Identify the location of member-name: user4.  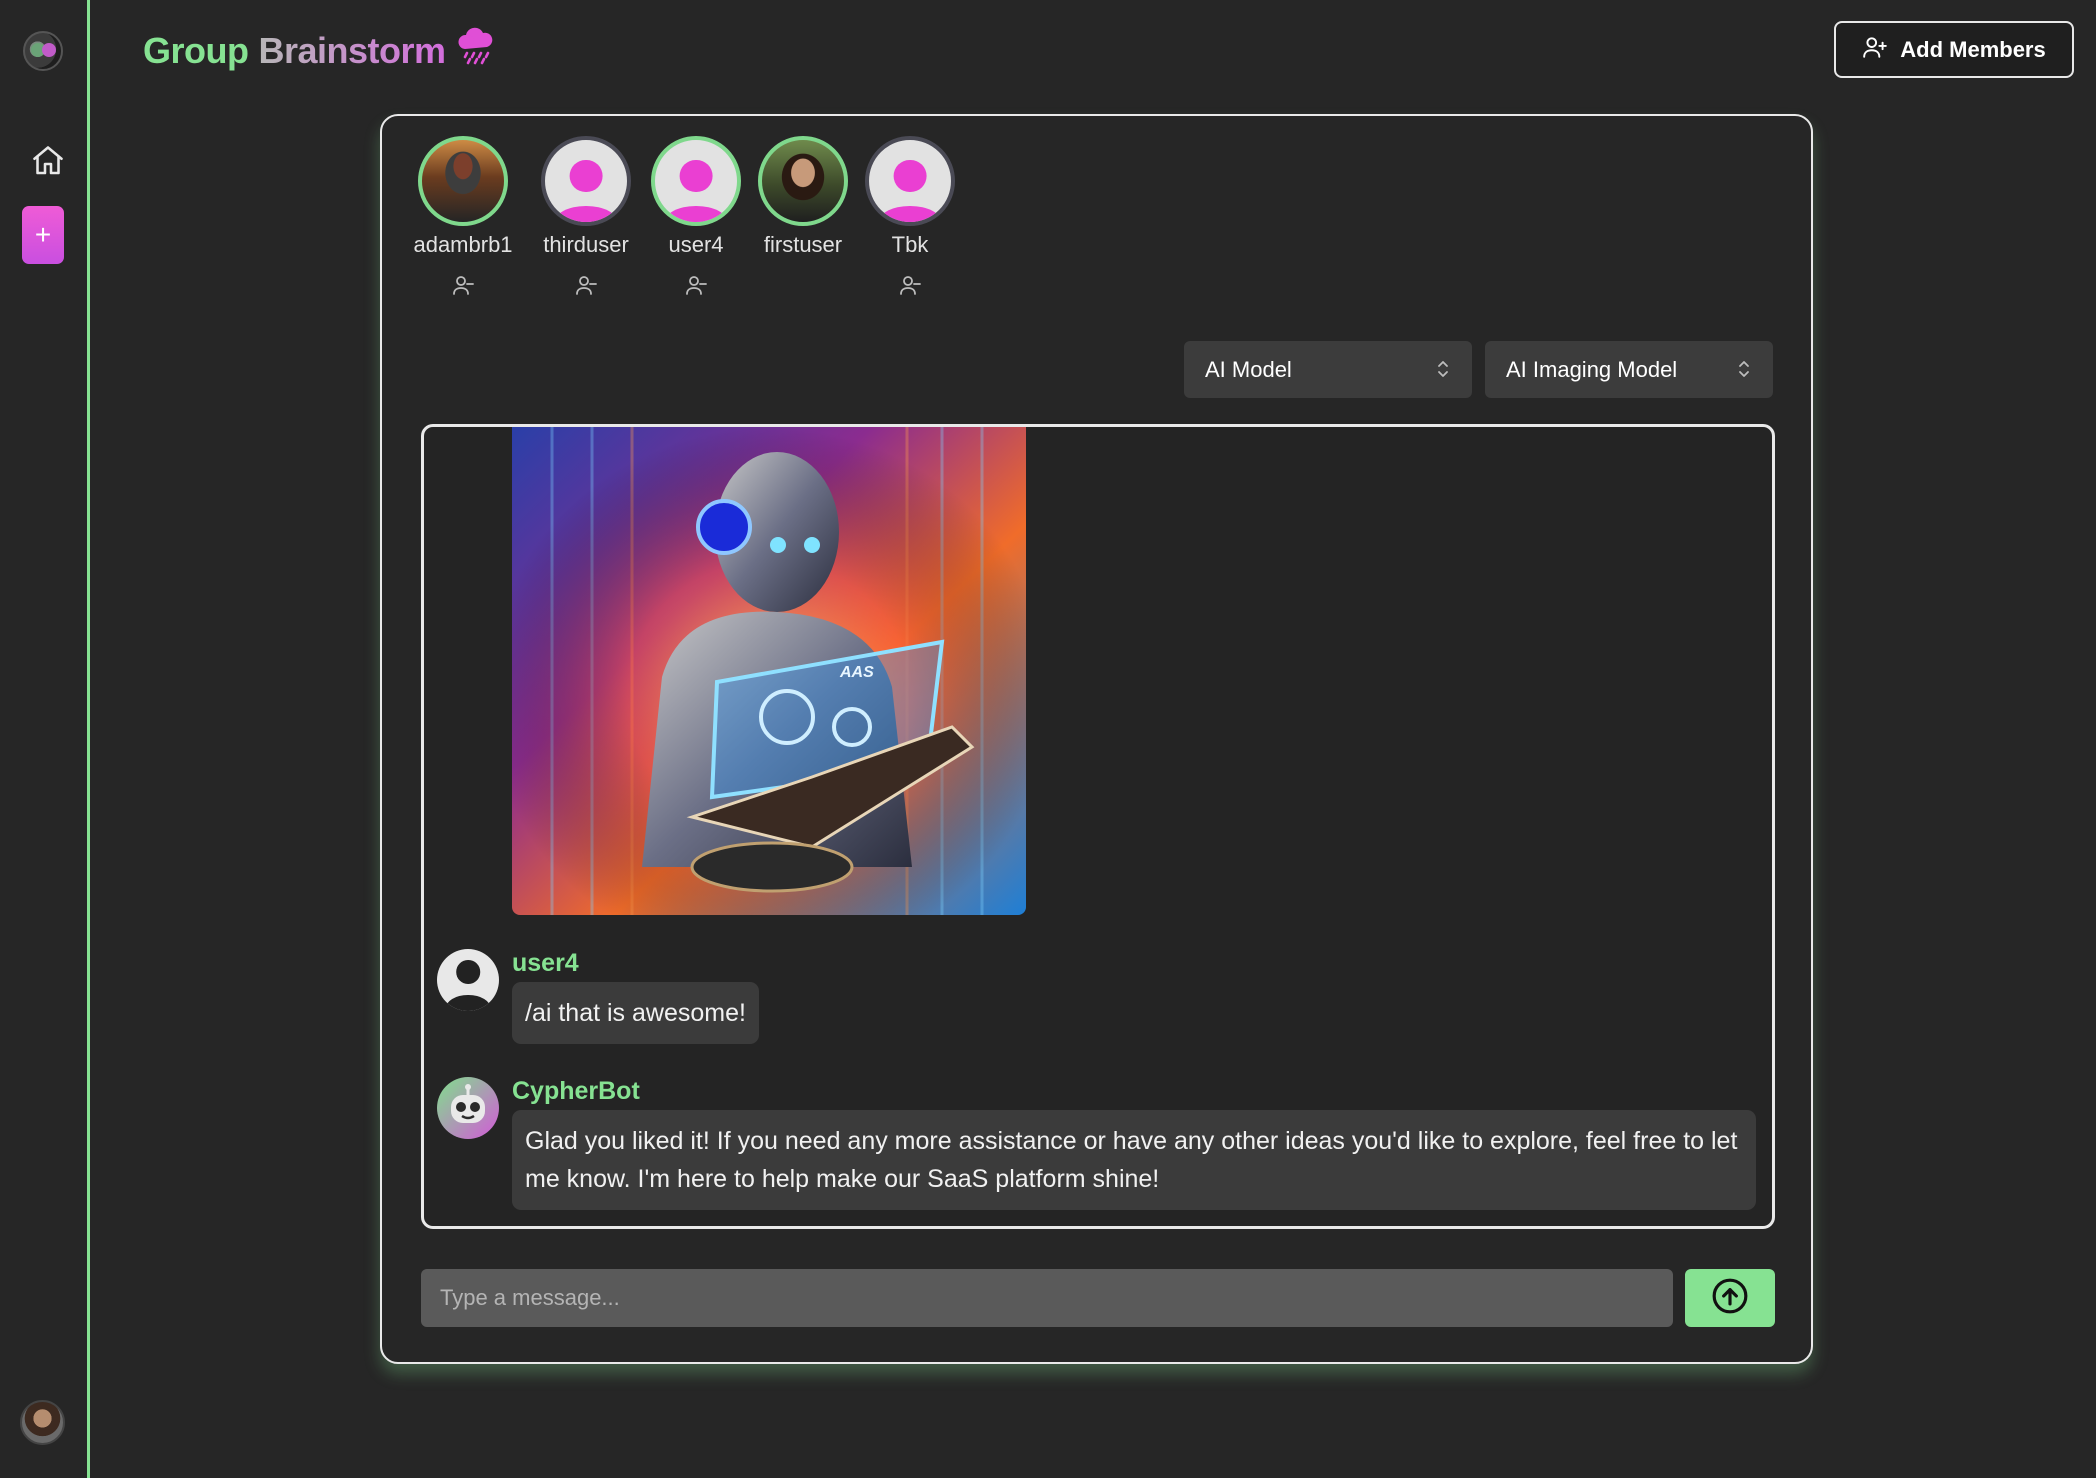
(696, 244).